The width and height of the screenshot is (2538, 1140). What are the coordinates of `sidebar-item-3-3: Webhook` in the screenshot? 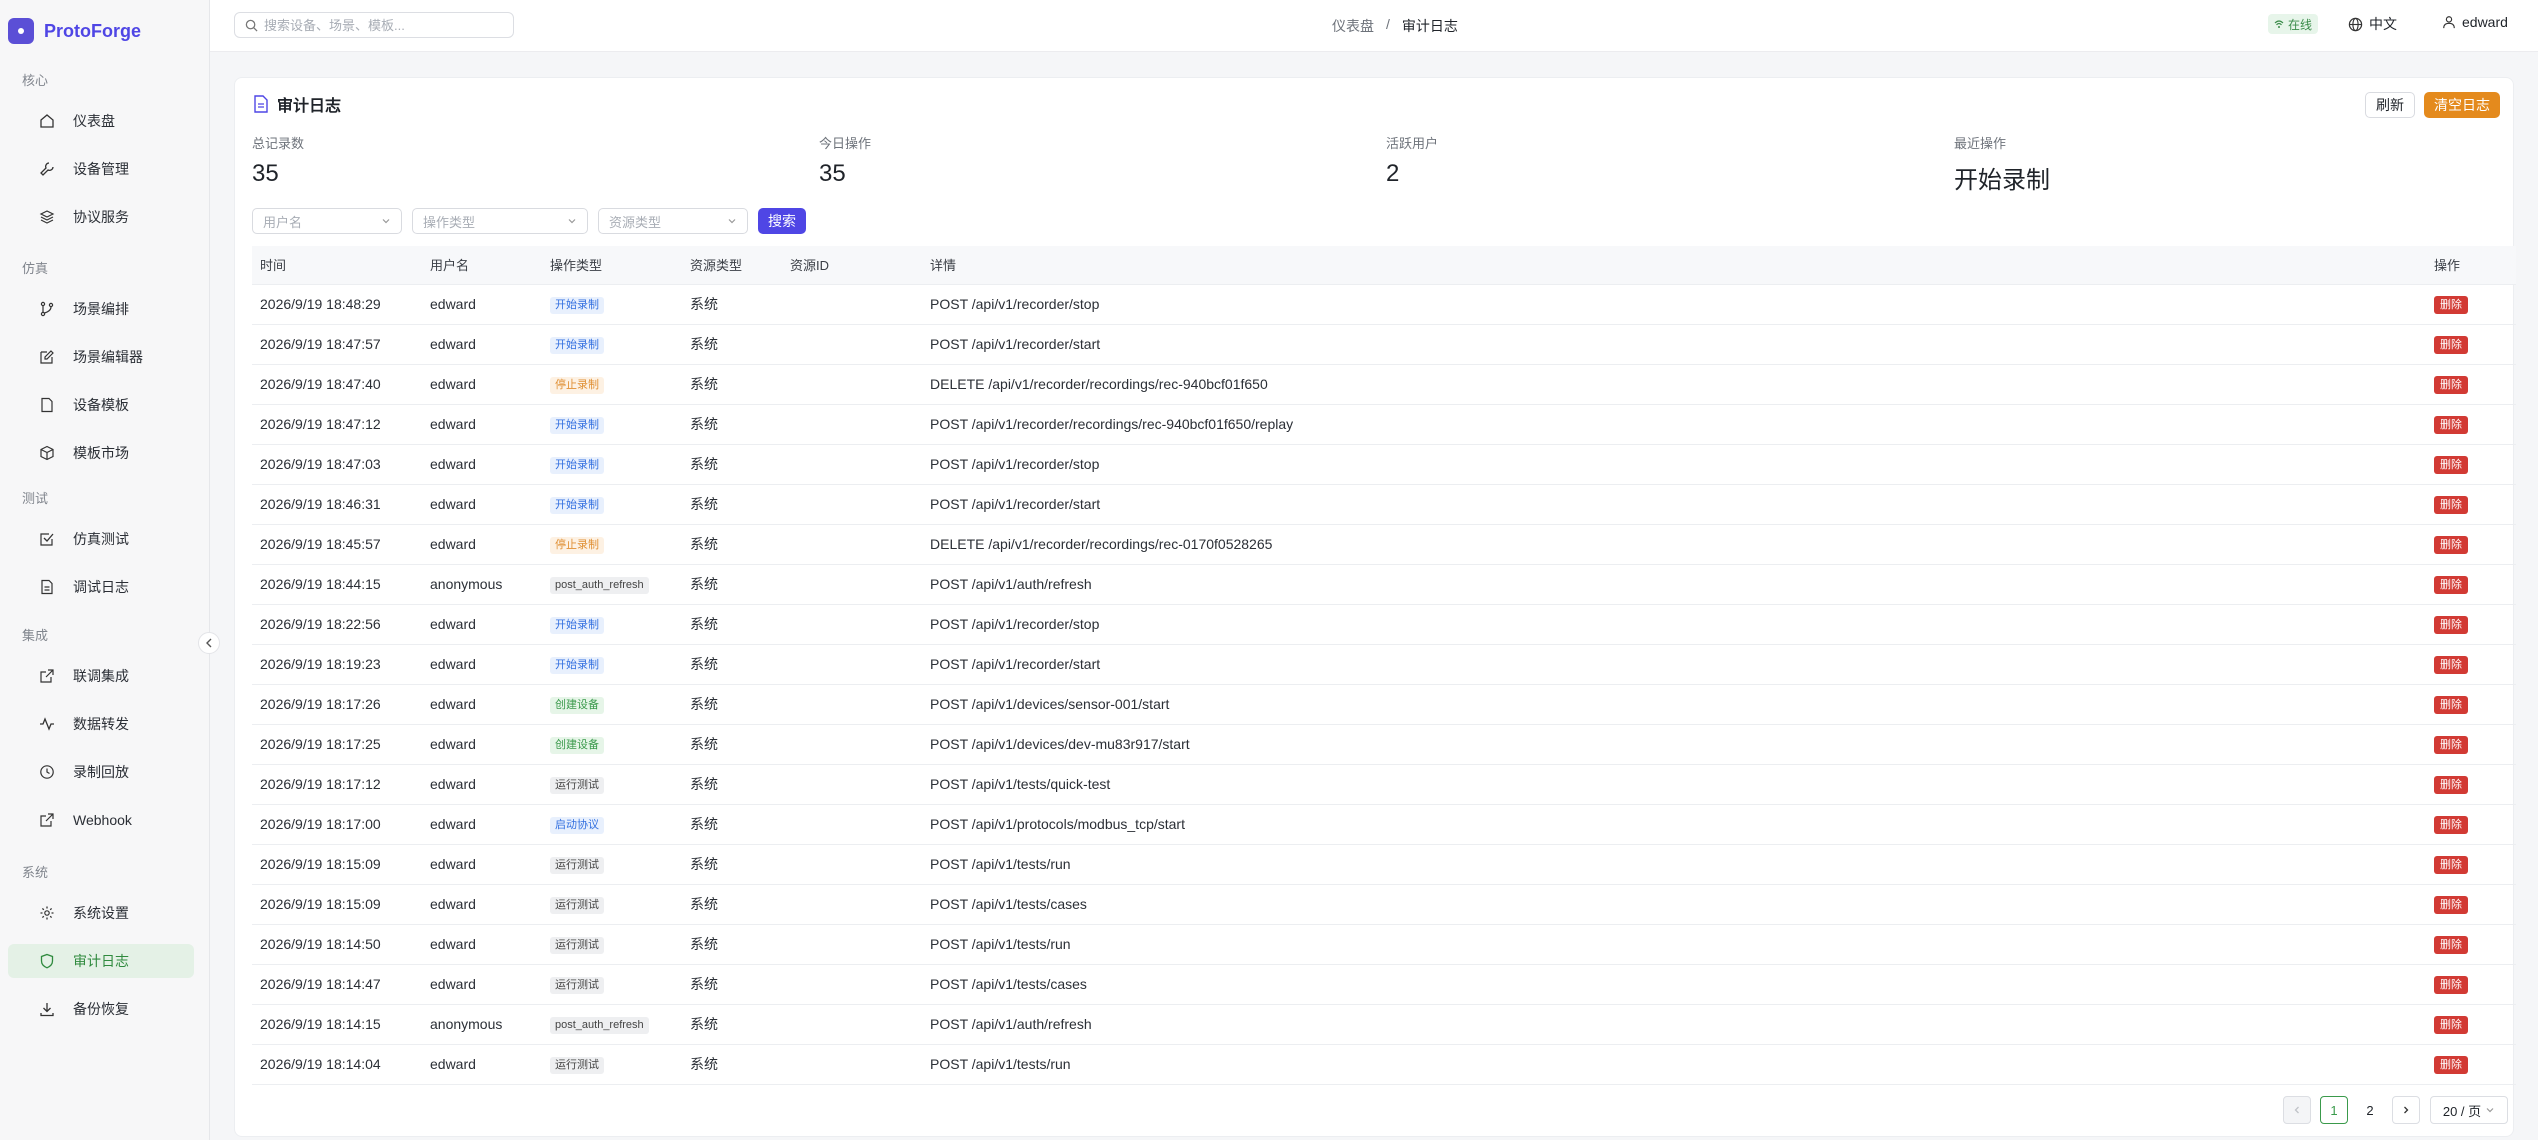 It's located at (101, 820).